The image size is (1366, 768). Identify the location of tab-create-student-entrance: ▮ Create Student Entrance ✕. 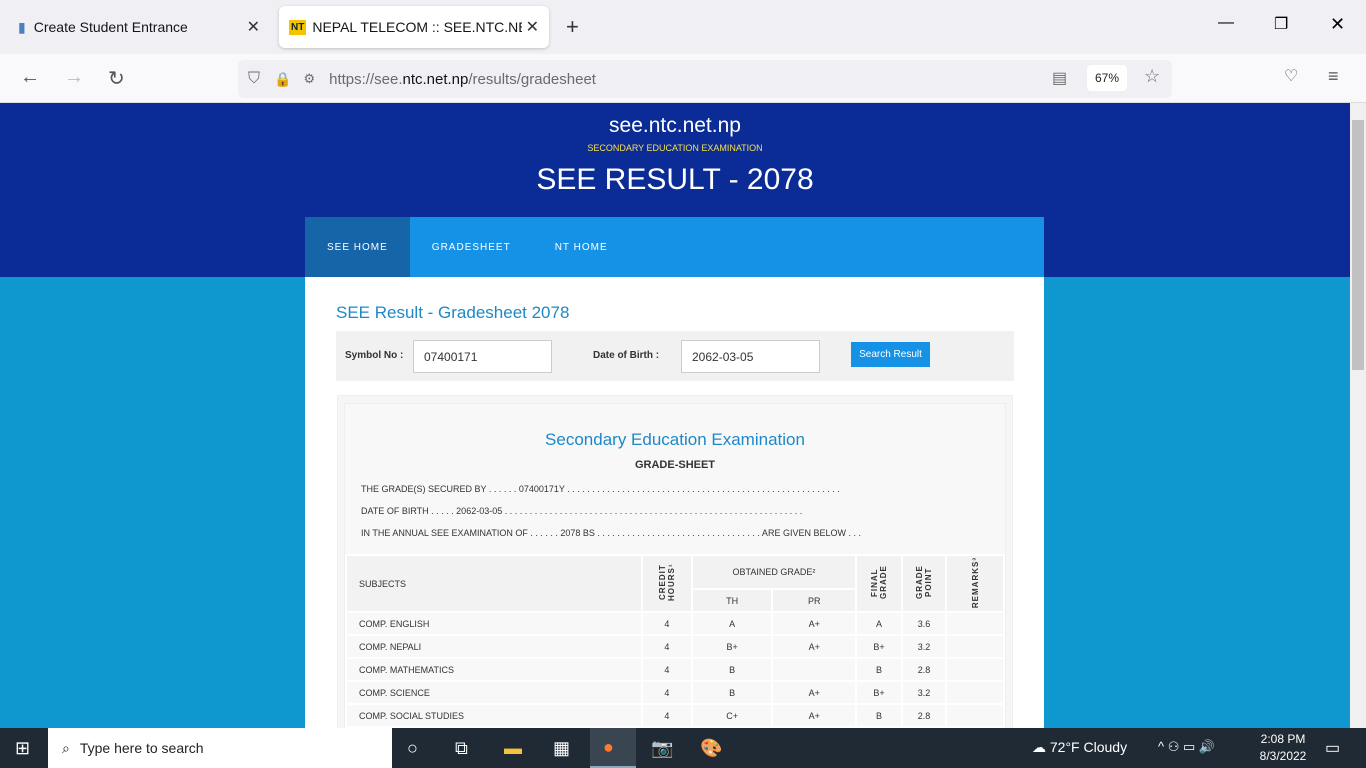
(139, 27).